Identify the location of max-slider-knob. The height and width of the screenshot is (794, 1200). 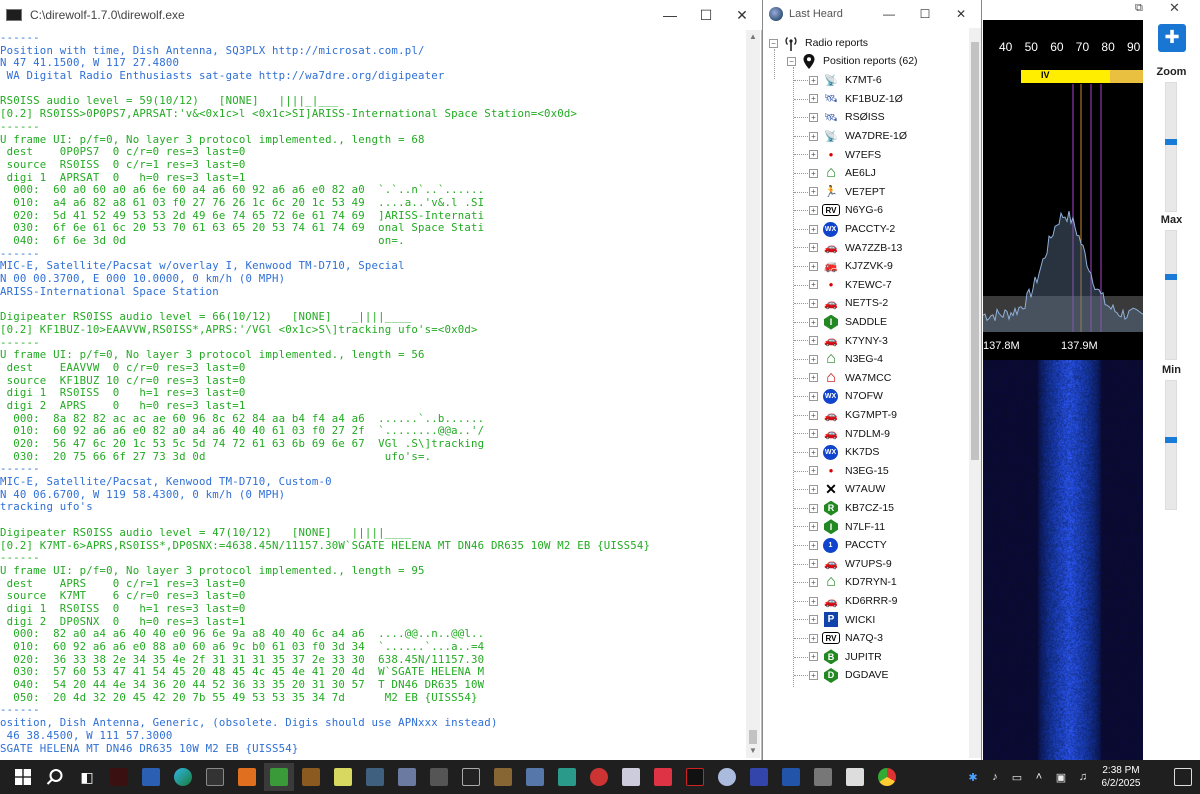
(1171, 277).